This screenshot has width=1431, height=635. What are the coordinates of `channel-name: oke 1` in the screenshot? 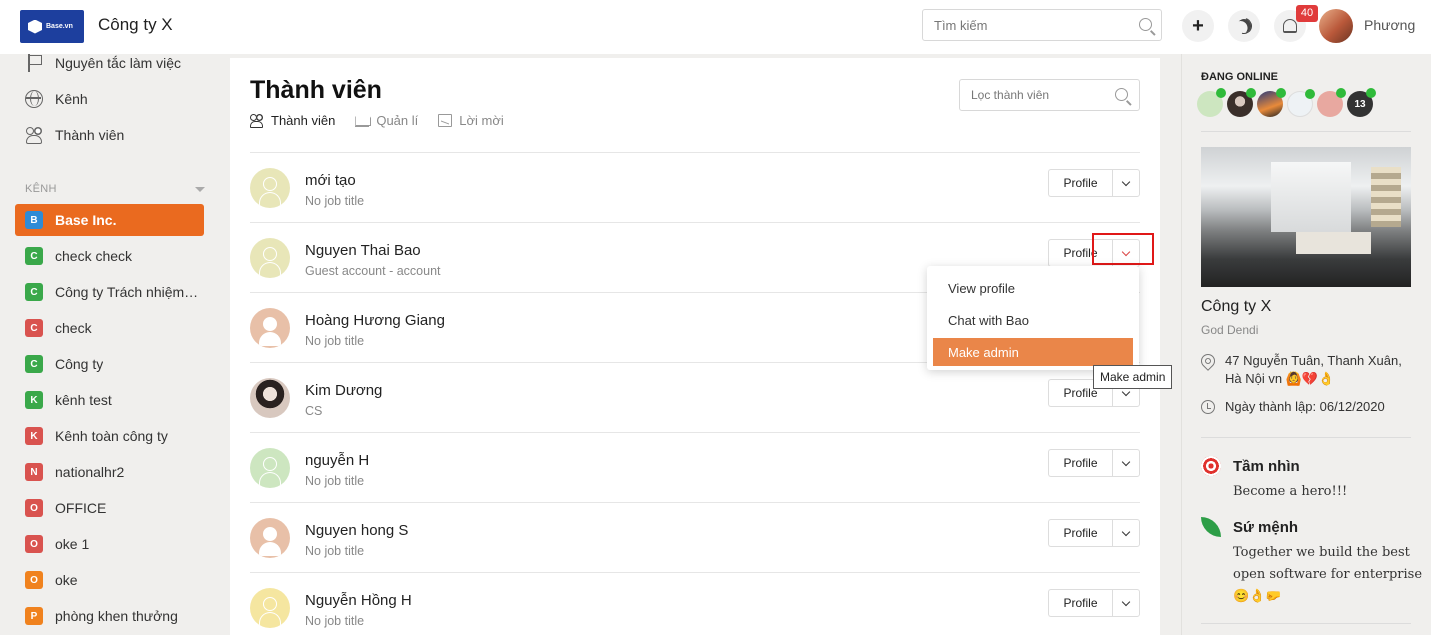 It's located at (72, 544).